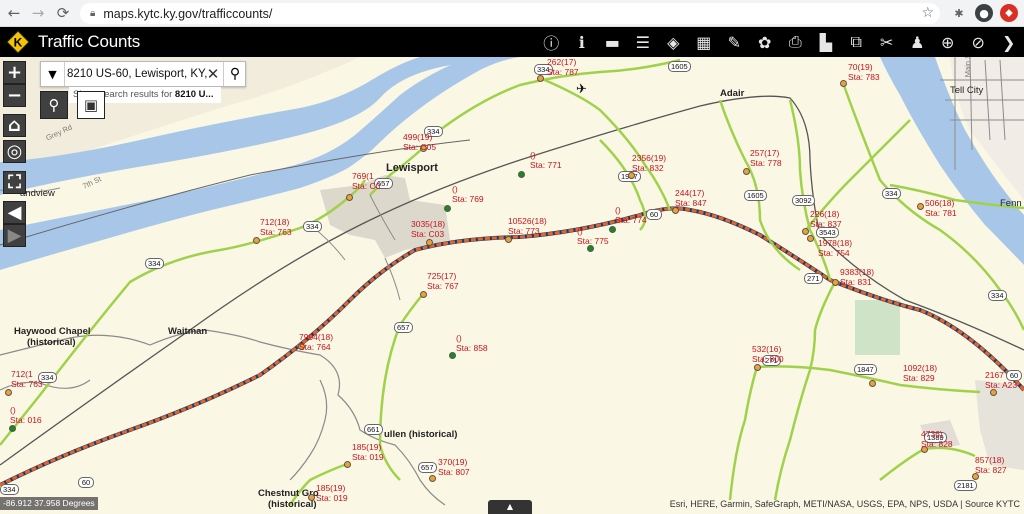  I want to click on station-label-c532: Sta: 800, so click(768, 359).